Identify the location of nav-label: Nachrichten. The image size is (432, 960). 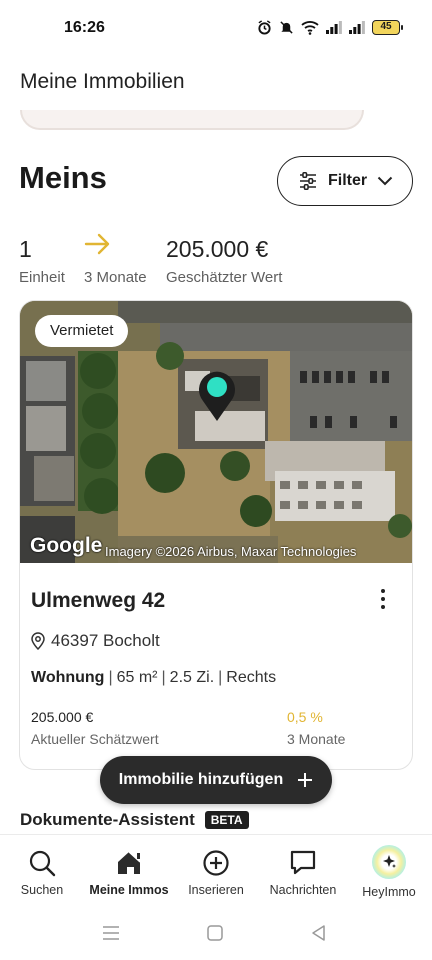
(303, 890).